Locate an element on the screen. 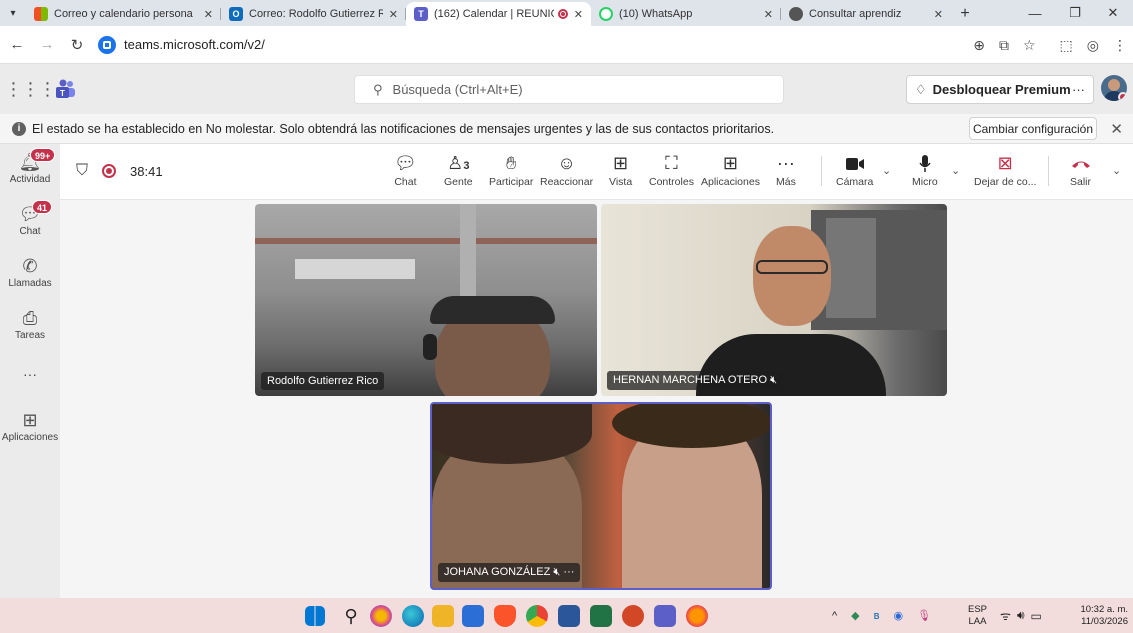  rail-label: Chat is located at coordinates (30, 231).